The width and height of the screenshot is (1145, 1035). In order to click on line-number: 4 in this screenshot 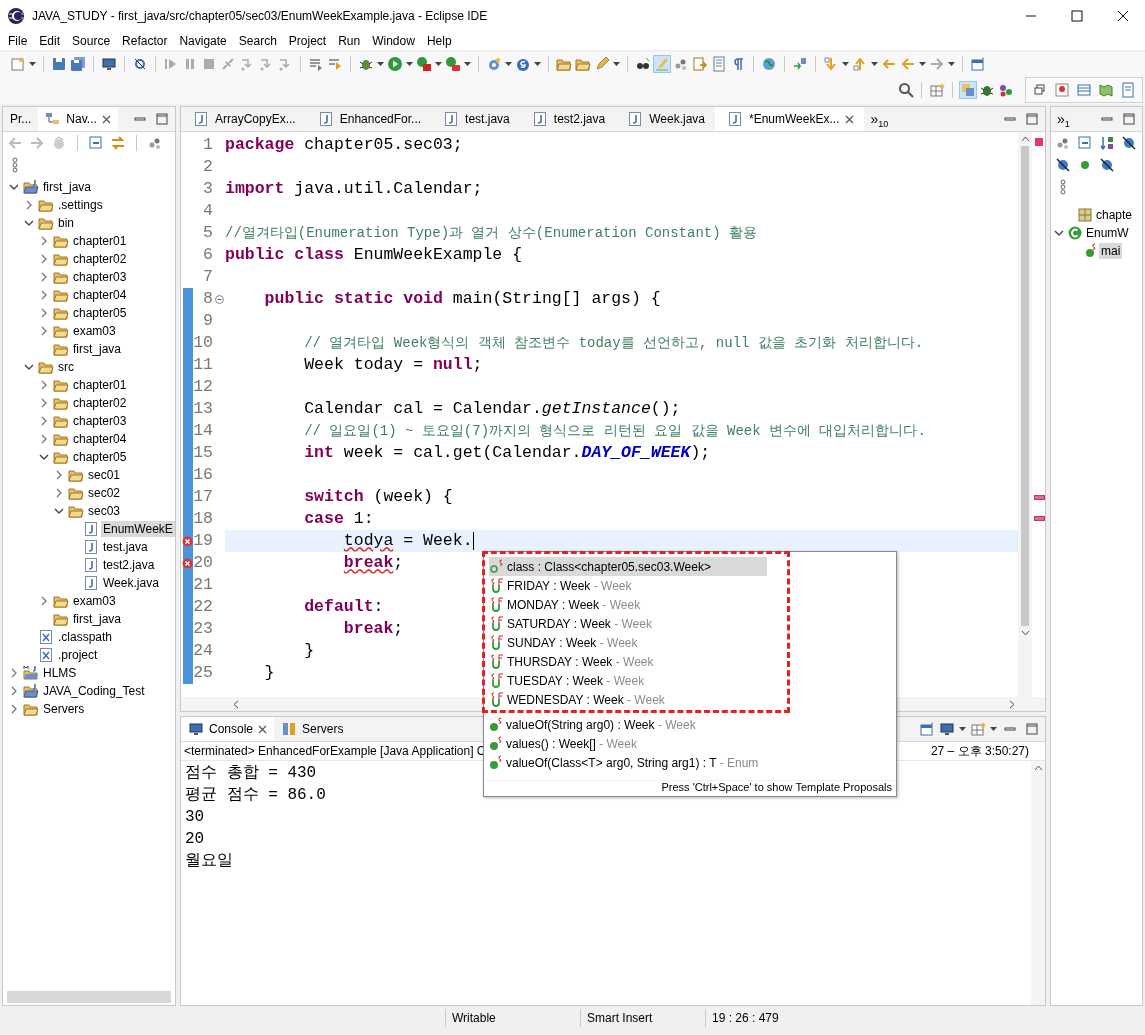, I will do `click(207, 211)`.